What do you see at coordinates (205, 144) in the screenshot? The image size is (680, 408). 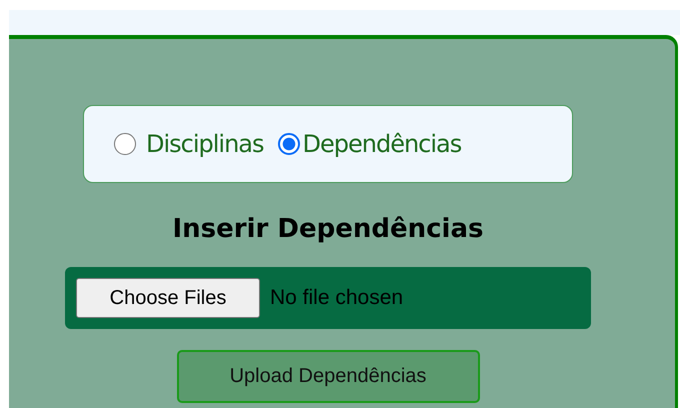 I see `radio-label: Disciplinas` at bounding box center [205, 144].